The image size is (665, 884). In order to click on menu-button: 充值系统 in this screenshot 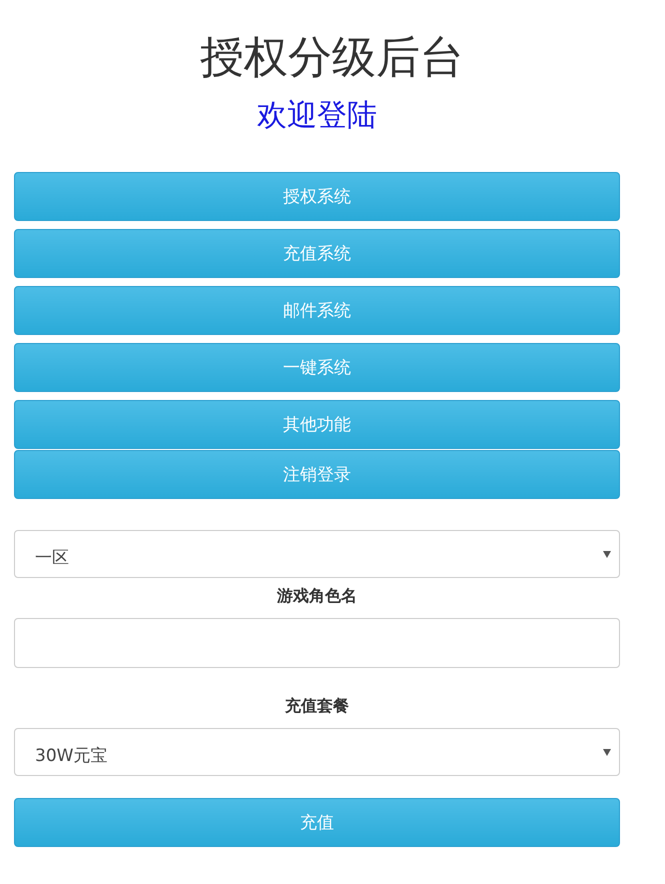, I will do `click(317, 253)`.